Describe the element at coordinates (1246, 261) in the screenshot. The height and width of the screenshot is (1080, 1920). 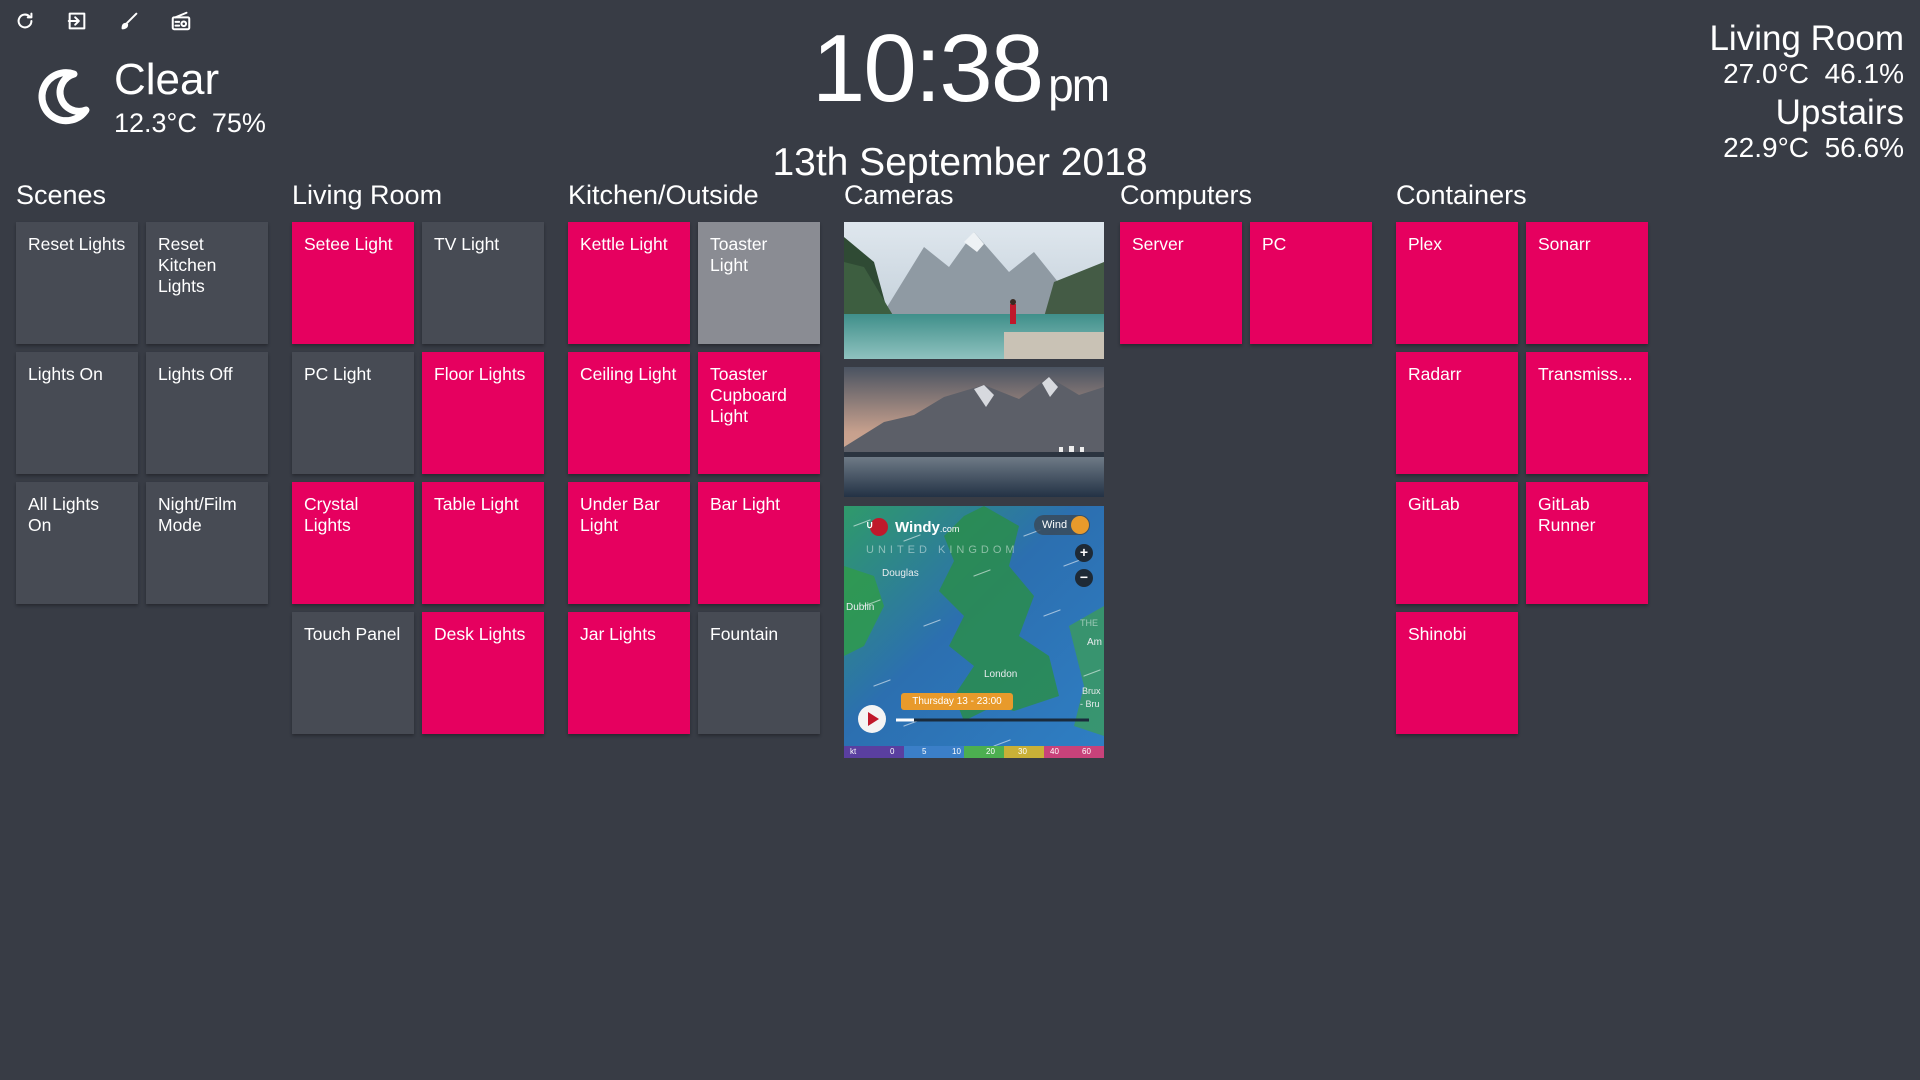
I see `group-computers: Computers Server PC` at that location.